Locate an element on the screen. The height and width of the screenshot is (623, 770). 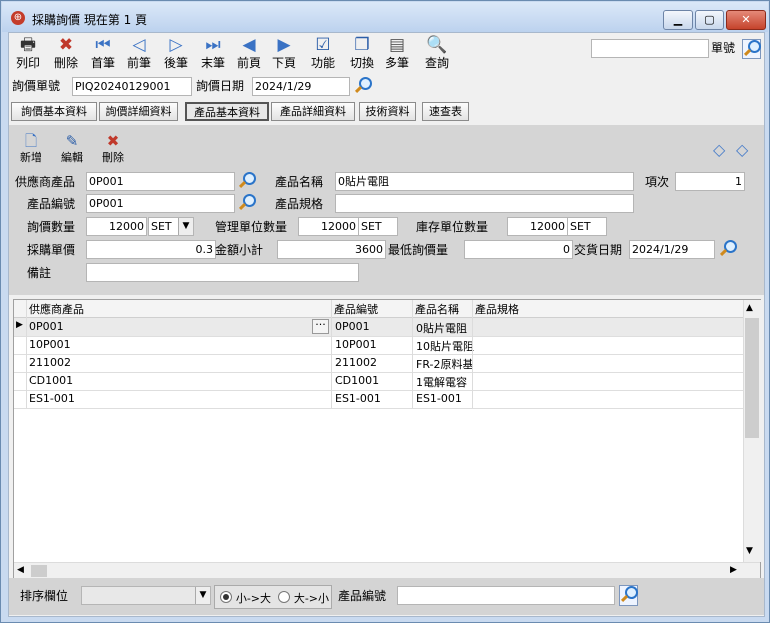
tab-4: 技術資料 is located at coordinates (387, 111).